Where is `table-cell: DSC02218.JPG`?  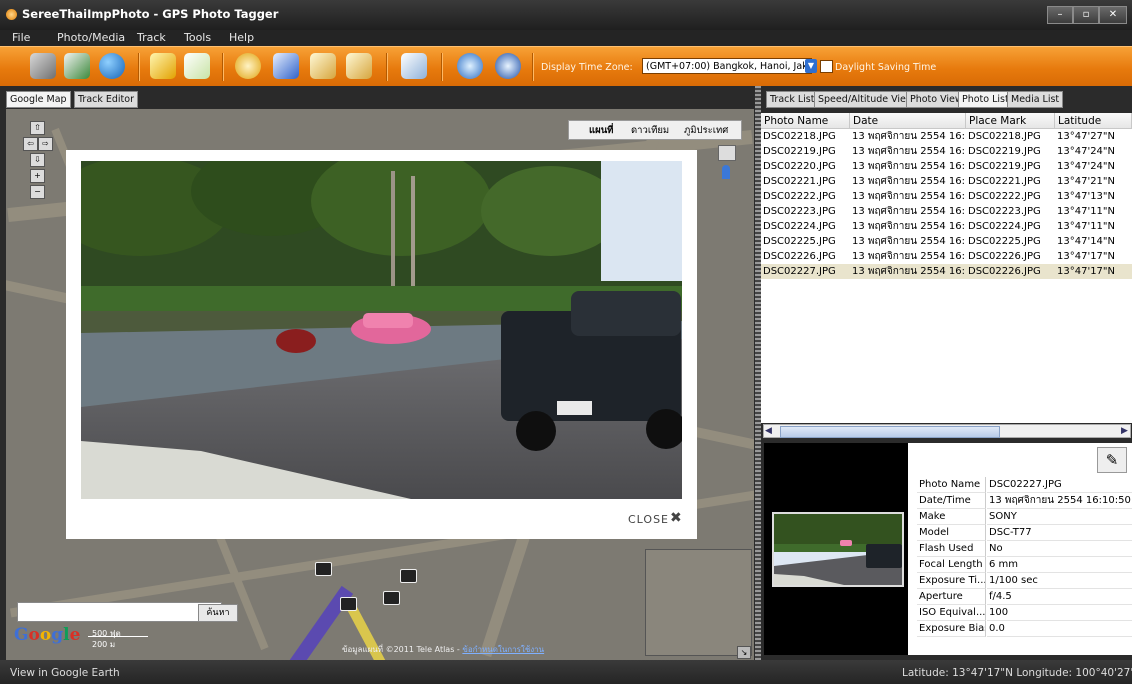
table-cell: DSC02218.JPG is located at coordinates (799, 136).